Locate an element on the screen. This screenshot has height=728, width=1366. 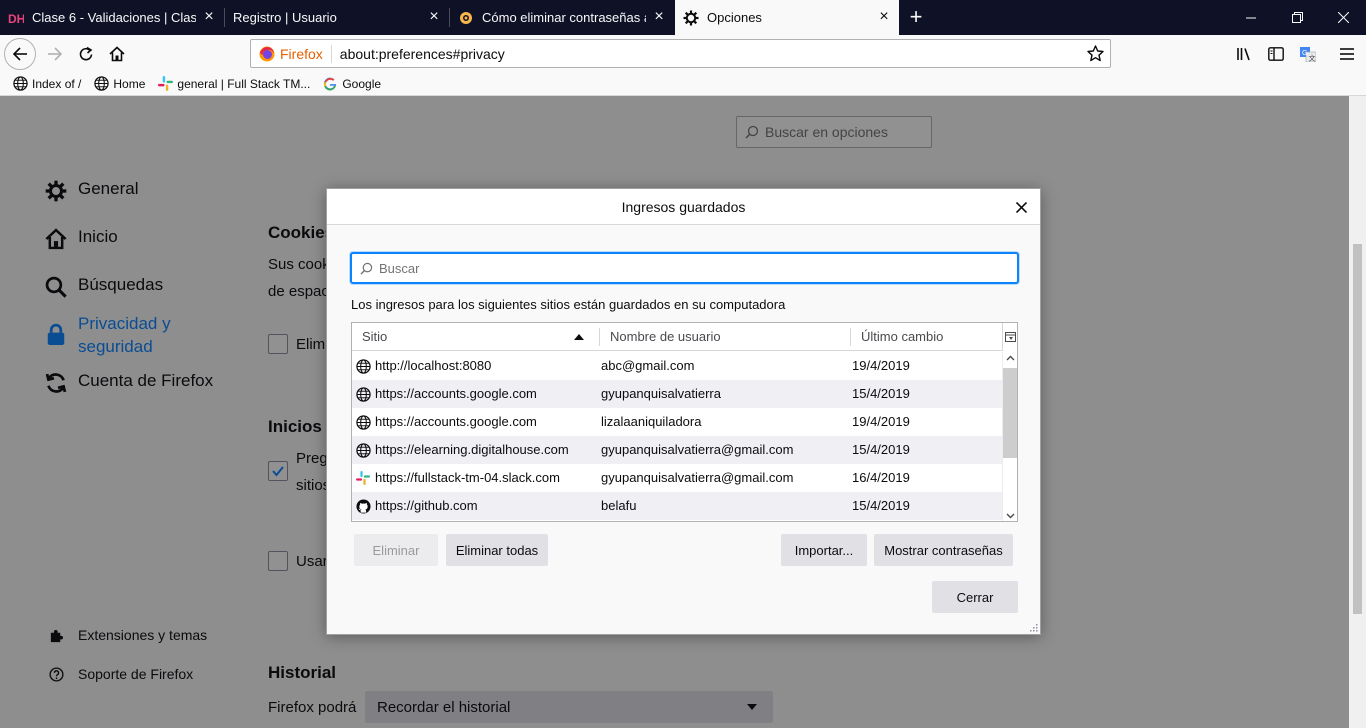
bookmark-home: Home is located at coordinates (119, 84).